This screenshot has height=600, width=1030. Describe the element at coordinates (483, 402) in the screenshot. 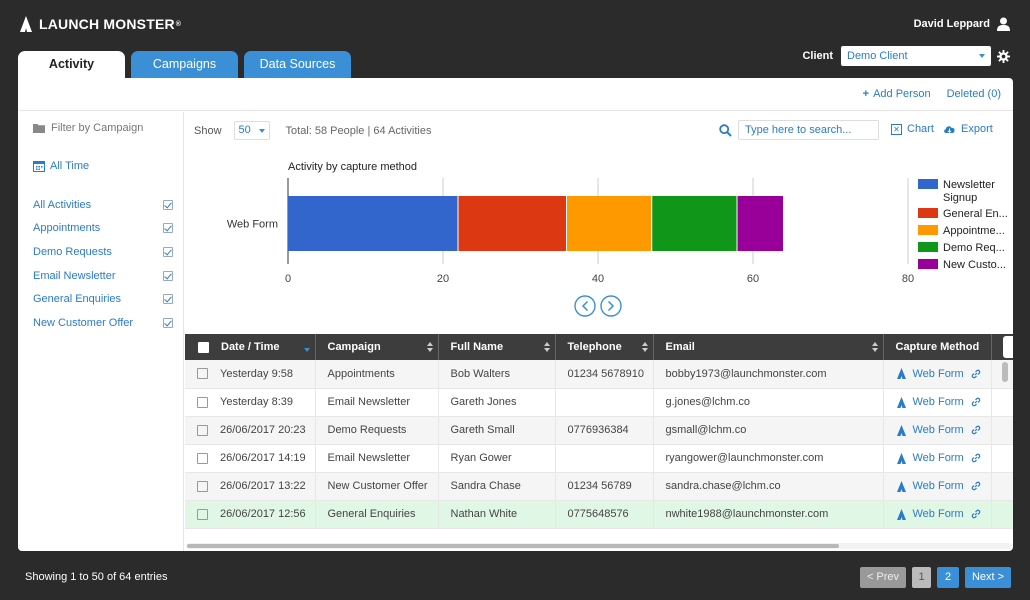

I see `cell-value: Gareth Jones` at that location.